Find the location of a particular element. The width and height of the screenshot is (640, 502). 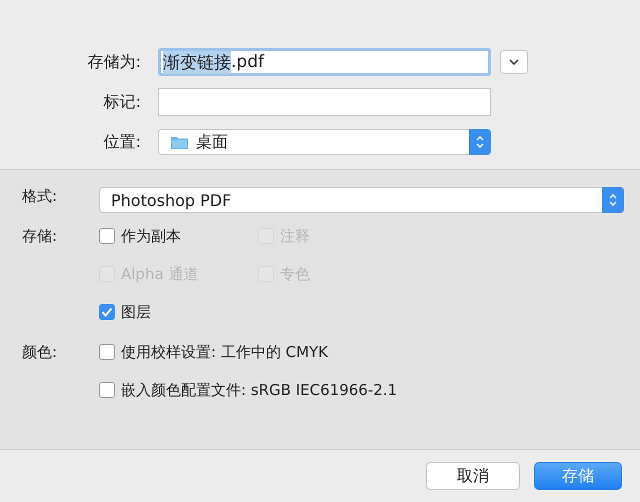

section-label: 存储: is located at coordinates (40, 236).